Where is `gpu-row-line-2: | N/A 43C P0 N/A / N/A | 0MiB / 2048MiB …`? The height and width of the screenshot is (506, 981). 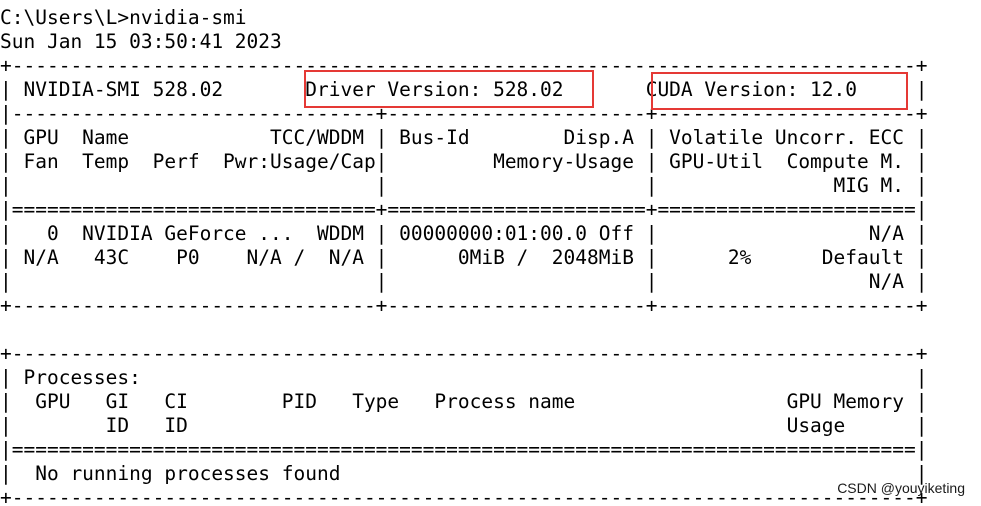 gpu-row-line-2: | N/A 43C P0 N/A / N/A | 0MiB / 2048MiB … is located at coordinates (464, 257).